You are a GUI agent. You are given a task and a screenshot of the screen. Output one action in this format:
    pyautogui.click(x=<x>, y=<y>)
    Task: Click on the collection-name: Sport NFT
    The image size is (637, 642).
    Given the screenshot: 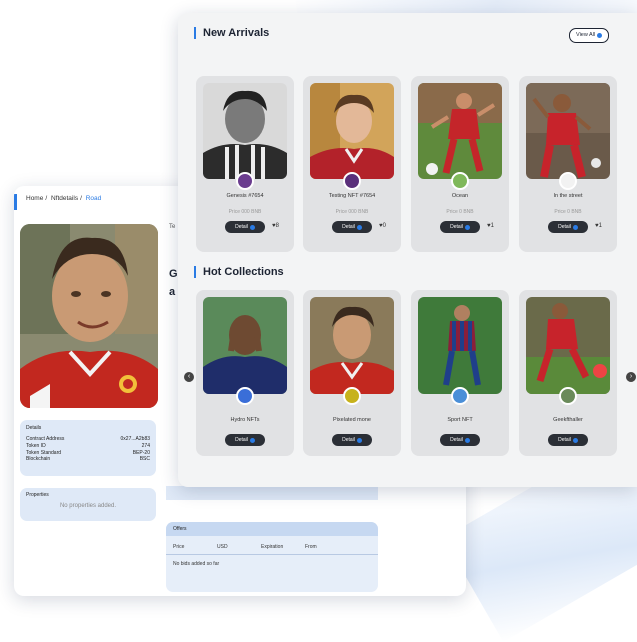 What is the action you would take?
    pyautogui.click(x=460, y=420)
    